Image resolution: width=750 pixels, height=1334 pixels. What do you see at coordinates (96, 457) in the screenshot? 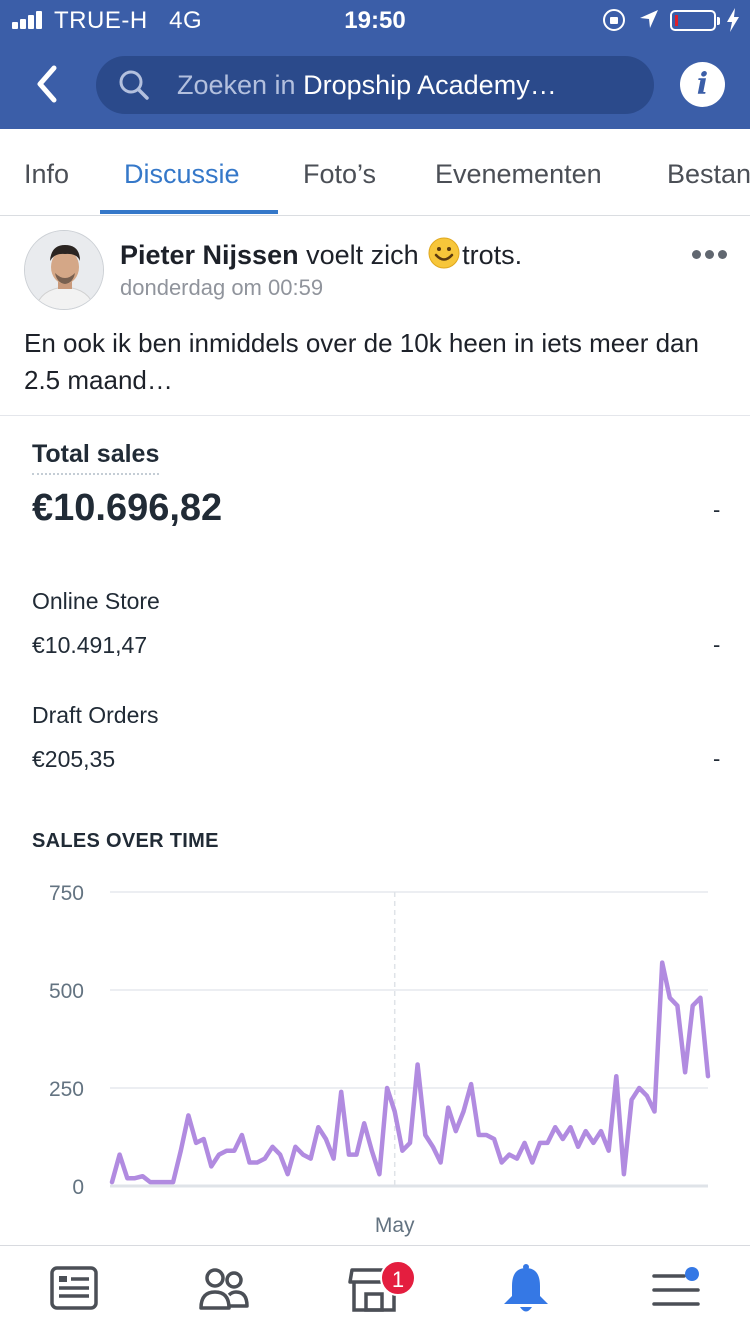
I see `total-sales-label: Total sales` at bounding box center [96, 457].